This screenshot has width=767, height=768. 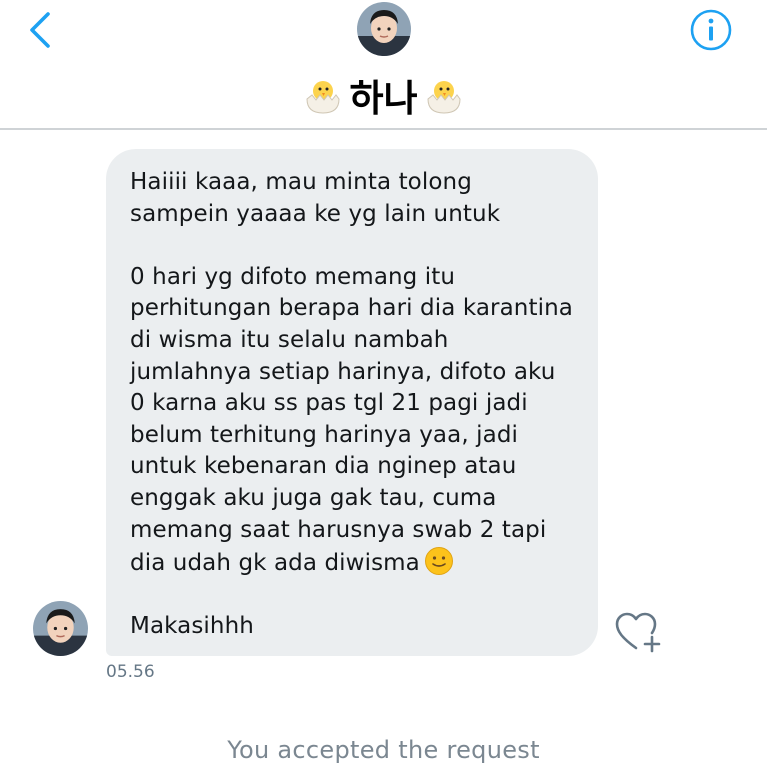 I want to click on chevron-left-icon, so click(x=40, y=30).